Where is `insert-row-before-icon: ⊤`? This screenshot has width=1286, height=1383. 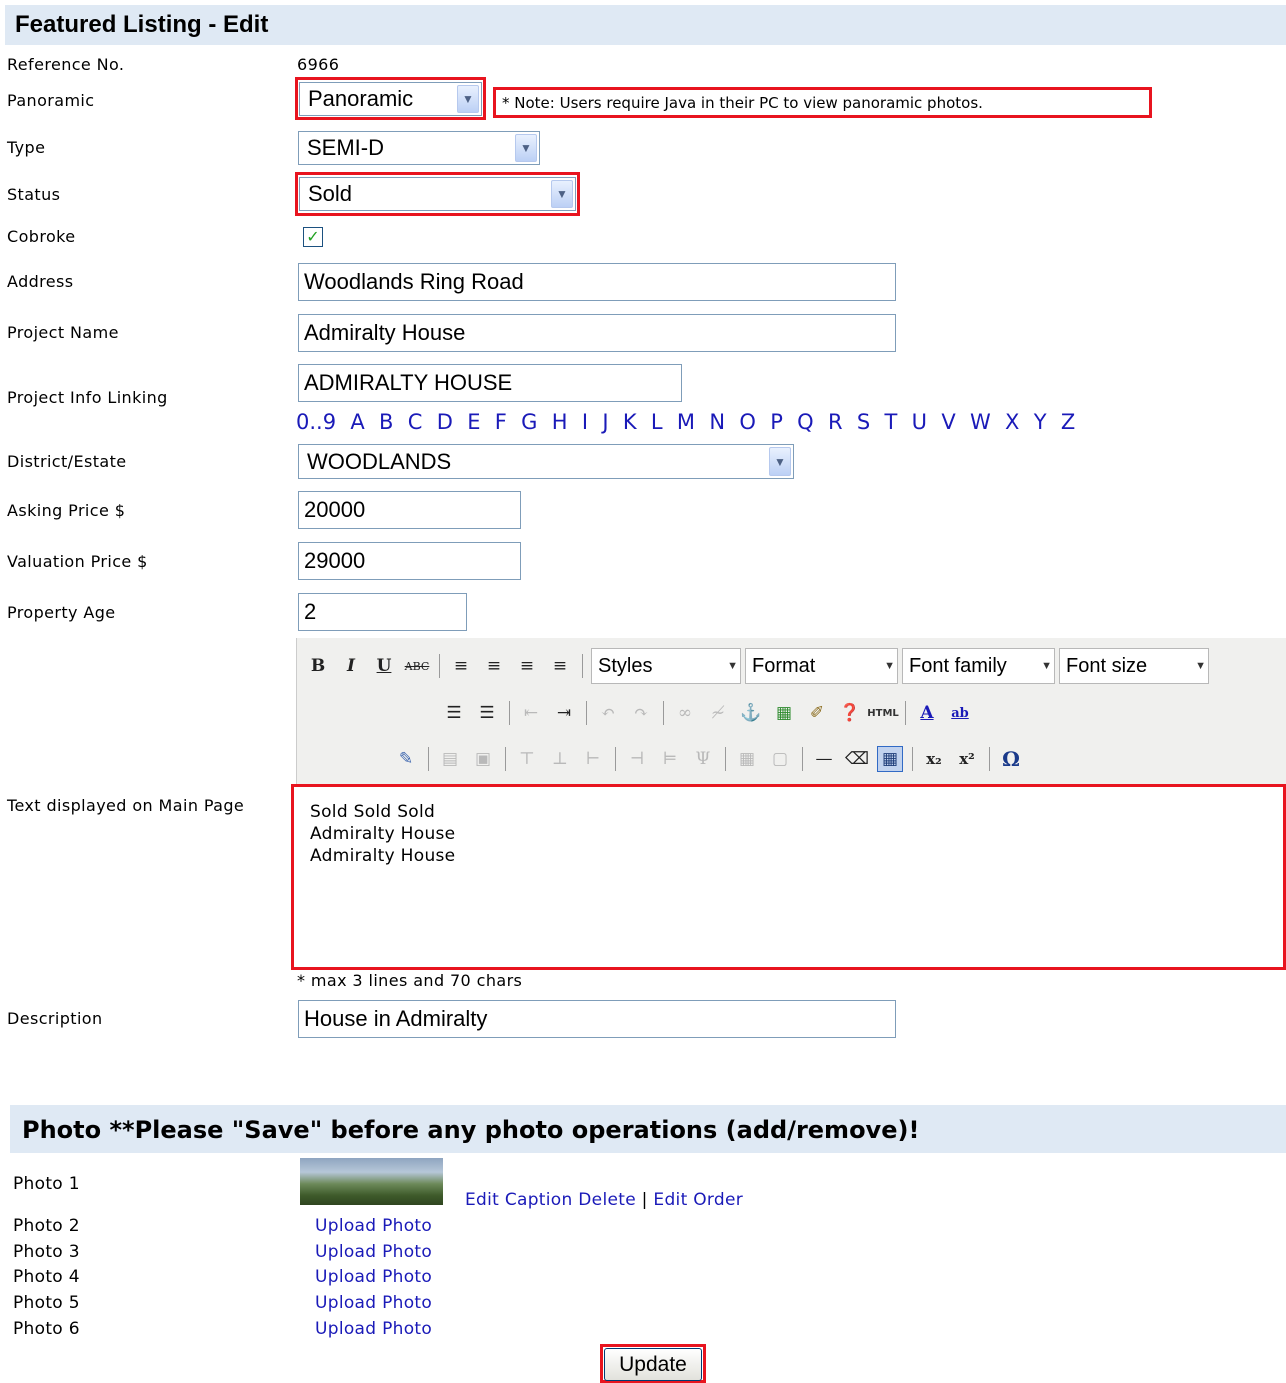 insert-row-before-icon: ⊤ is located at coordinates (527, 759).